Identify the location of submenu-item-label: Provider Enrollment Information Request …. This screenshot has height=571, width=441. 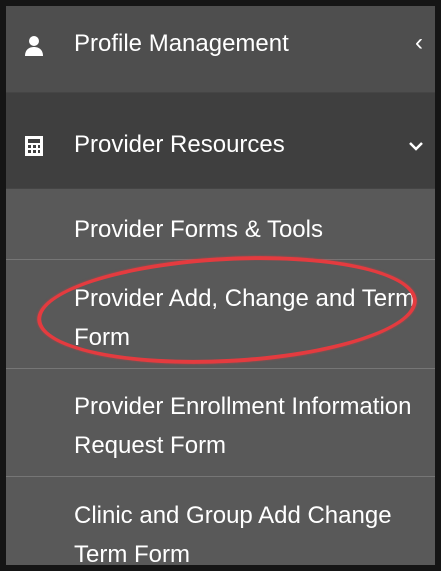
(243, 426).